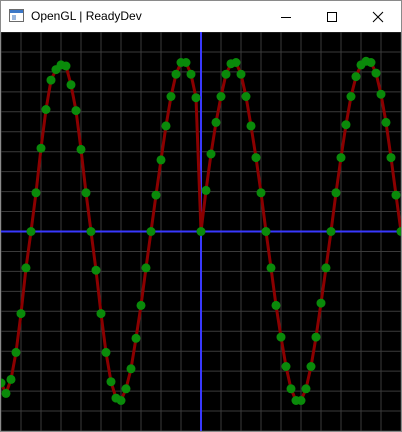 The image size is (402, 432). I want to click on window-title: OpenGL | ReadyDev, so click(86, 16).